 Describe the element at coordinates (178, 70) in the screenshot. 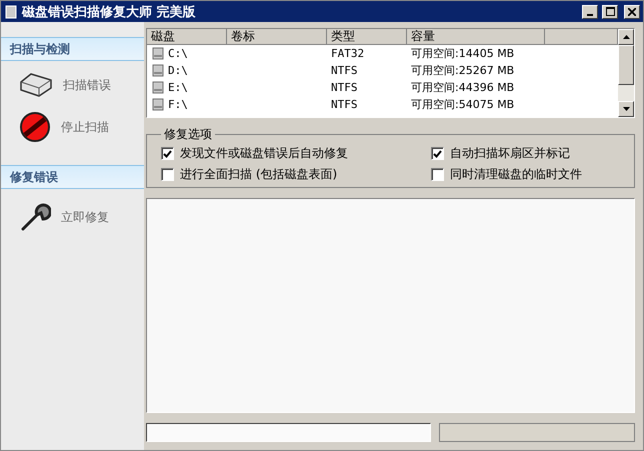

I see `table-cell: D:\` at that location.